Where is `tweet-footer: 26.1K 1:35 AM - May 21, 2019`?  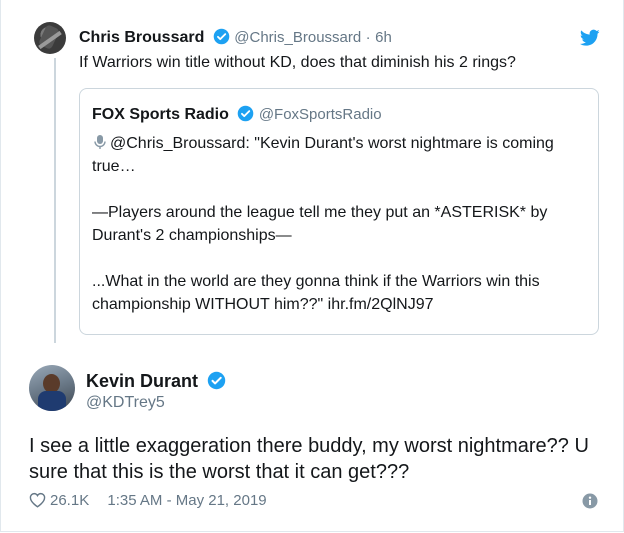 tweet-footer: 26.1K 1:35 AM - May 21, 2019 is located at coordinates (148, 500).